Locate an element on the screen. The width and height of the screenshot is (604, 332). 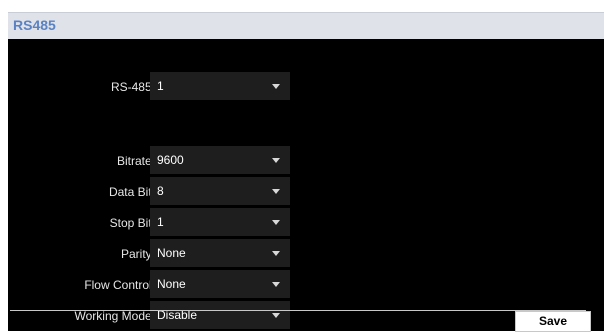
data-bit-select: 8 is located at coordinates (220, 191).